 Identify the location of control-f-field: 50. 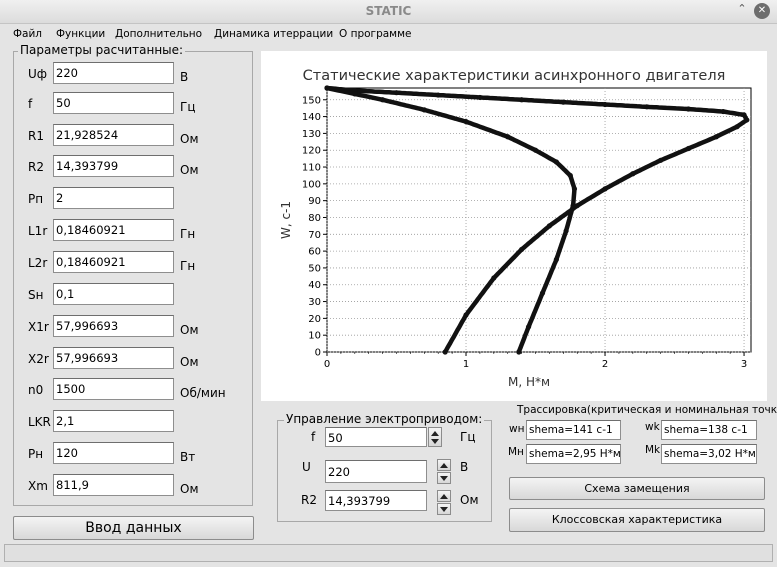
(376, 437).